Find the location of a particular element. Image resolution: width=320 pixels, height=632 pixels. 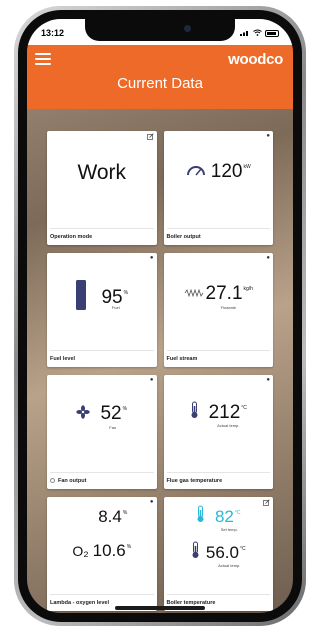

battery-icon is located at coordinates (272, 33).